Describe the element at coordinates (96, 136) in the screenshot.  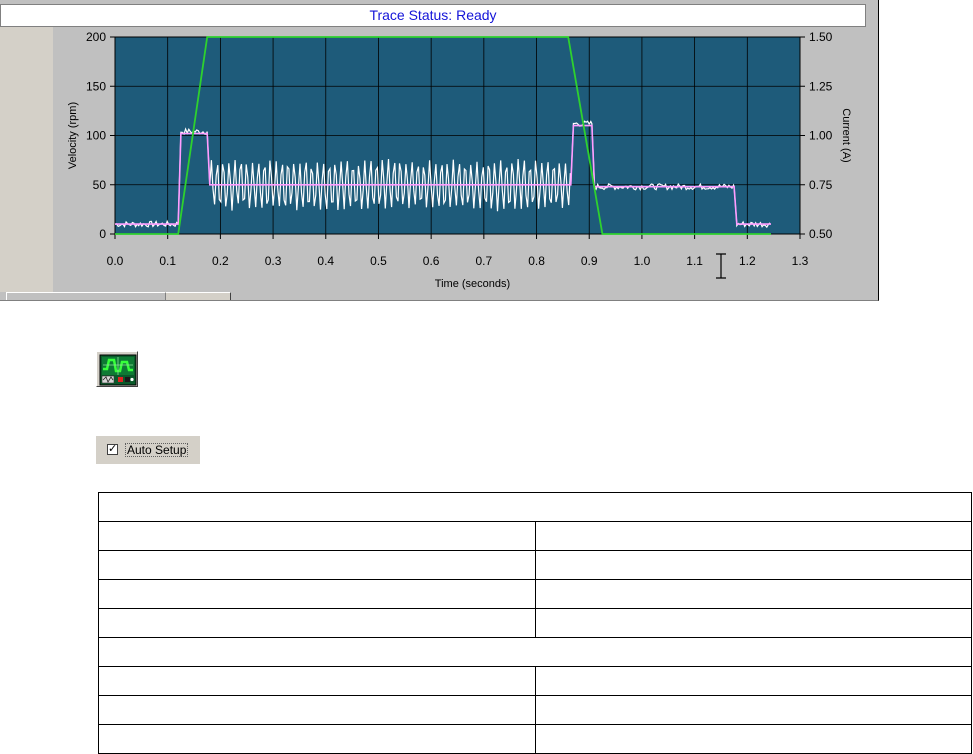
I see `y-left-tick-label: 100` at that location.